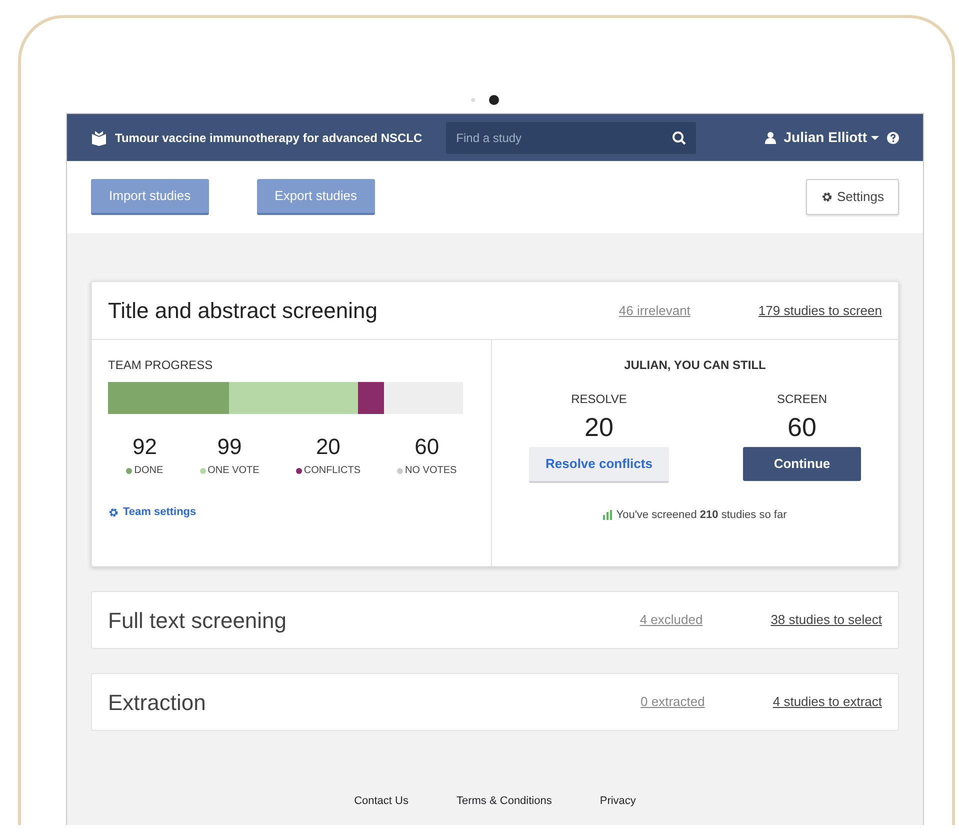  I want to click on footer-link: Contact Us, so click(381, 801).